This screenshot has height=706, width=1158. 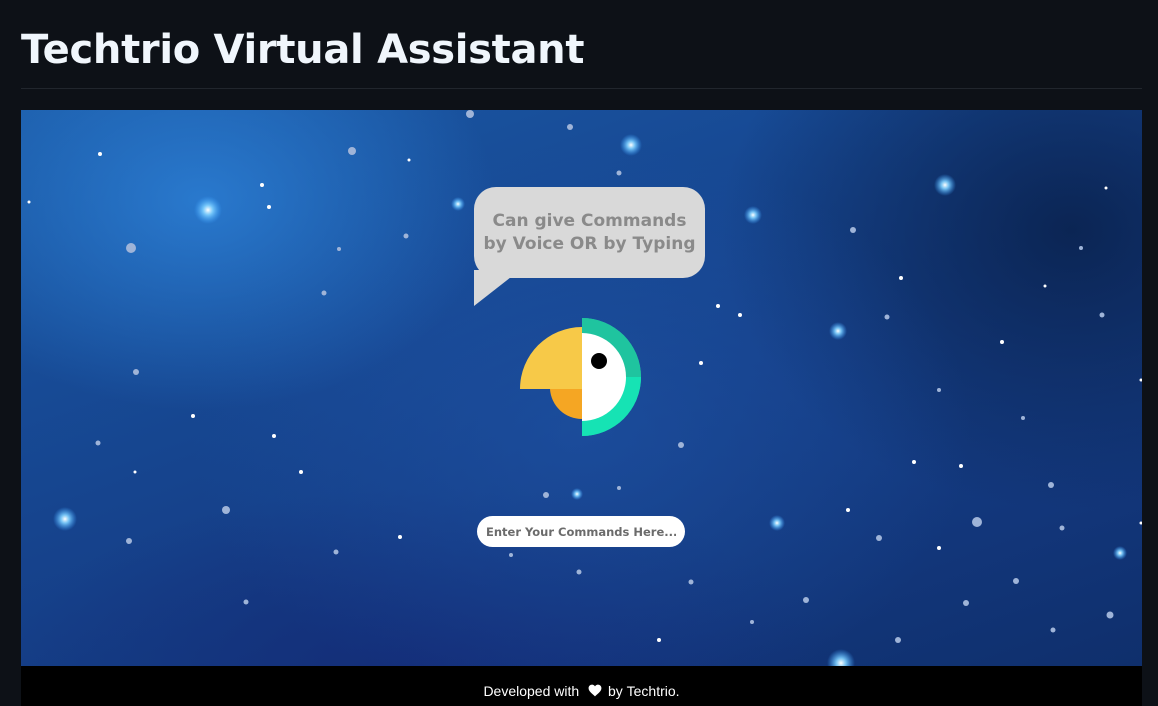 What do you see at coordinates (653, 691) in the screenshot?
I see `footer-brand: Techtrio.` at bounding box center [653, 691].